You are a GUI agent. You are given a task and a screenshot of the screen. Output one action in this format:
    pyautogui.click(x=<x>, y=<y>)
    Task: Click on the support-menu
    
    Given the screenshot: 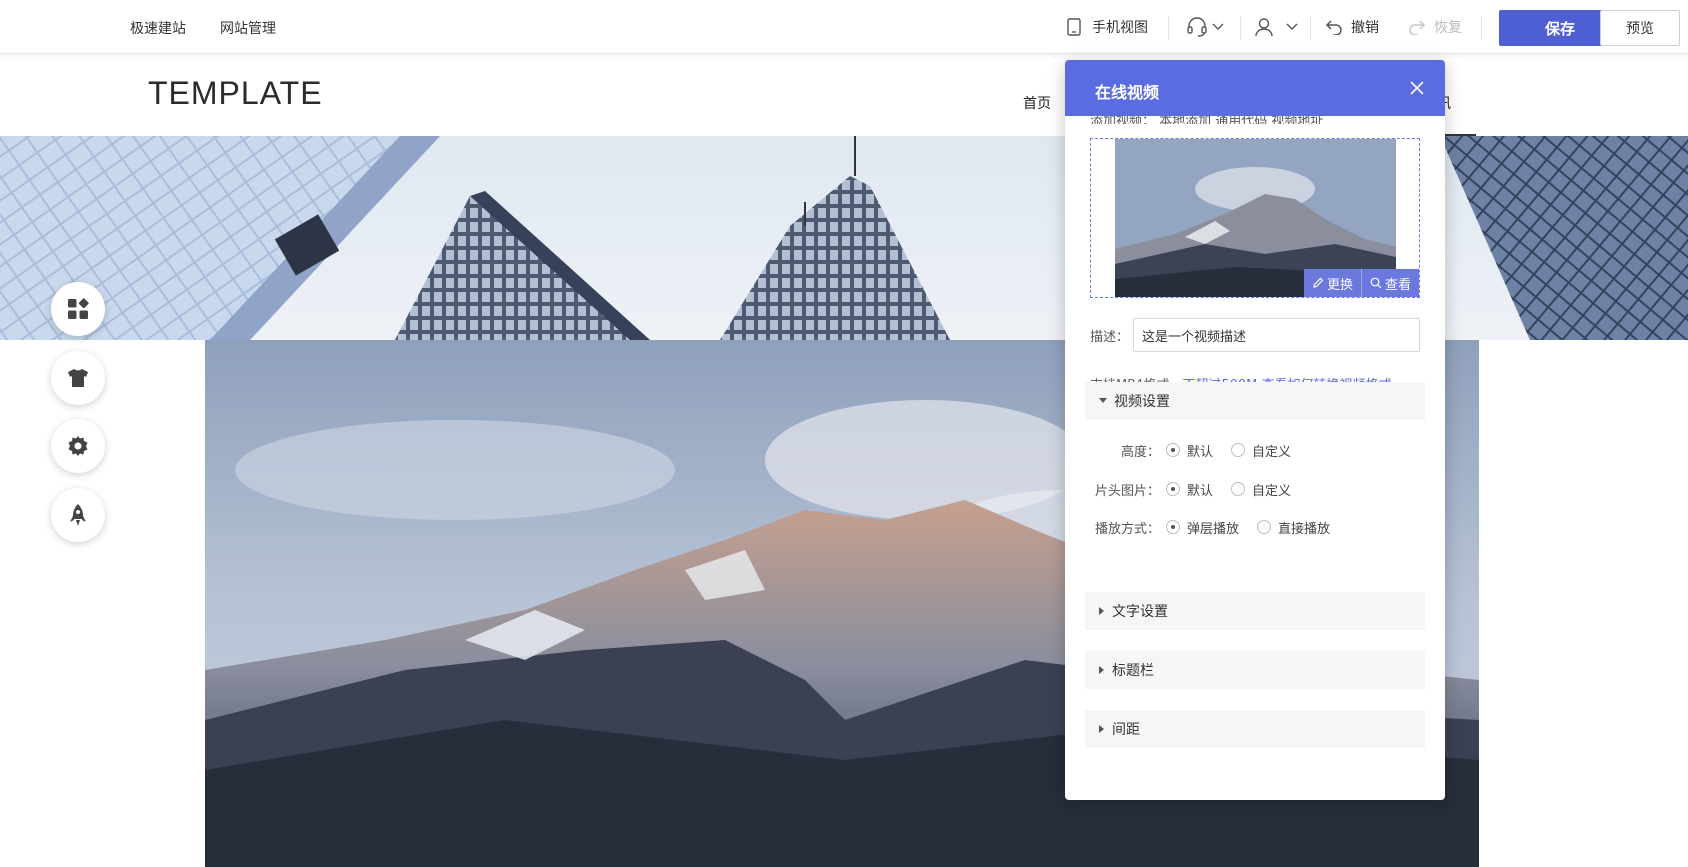 What is the action you would take?
    pyautogui.click(x=1205, y=27)
    